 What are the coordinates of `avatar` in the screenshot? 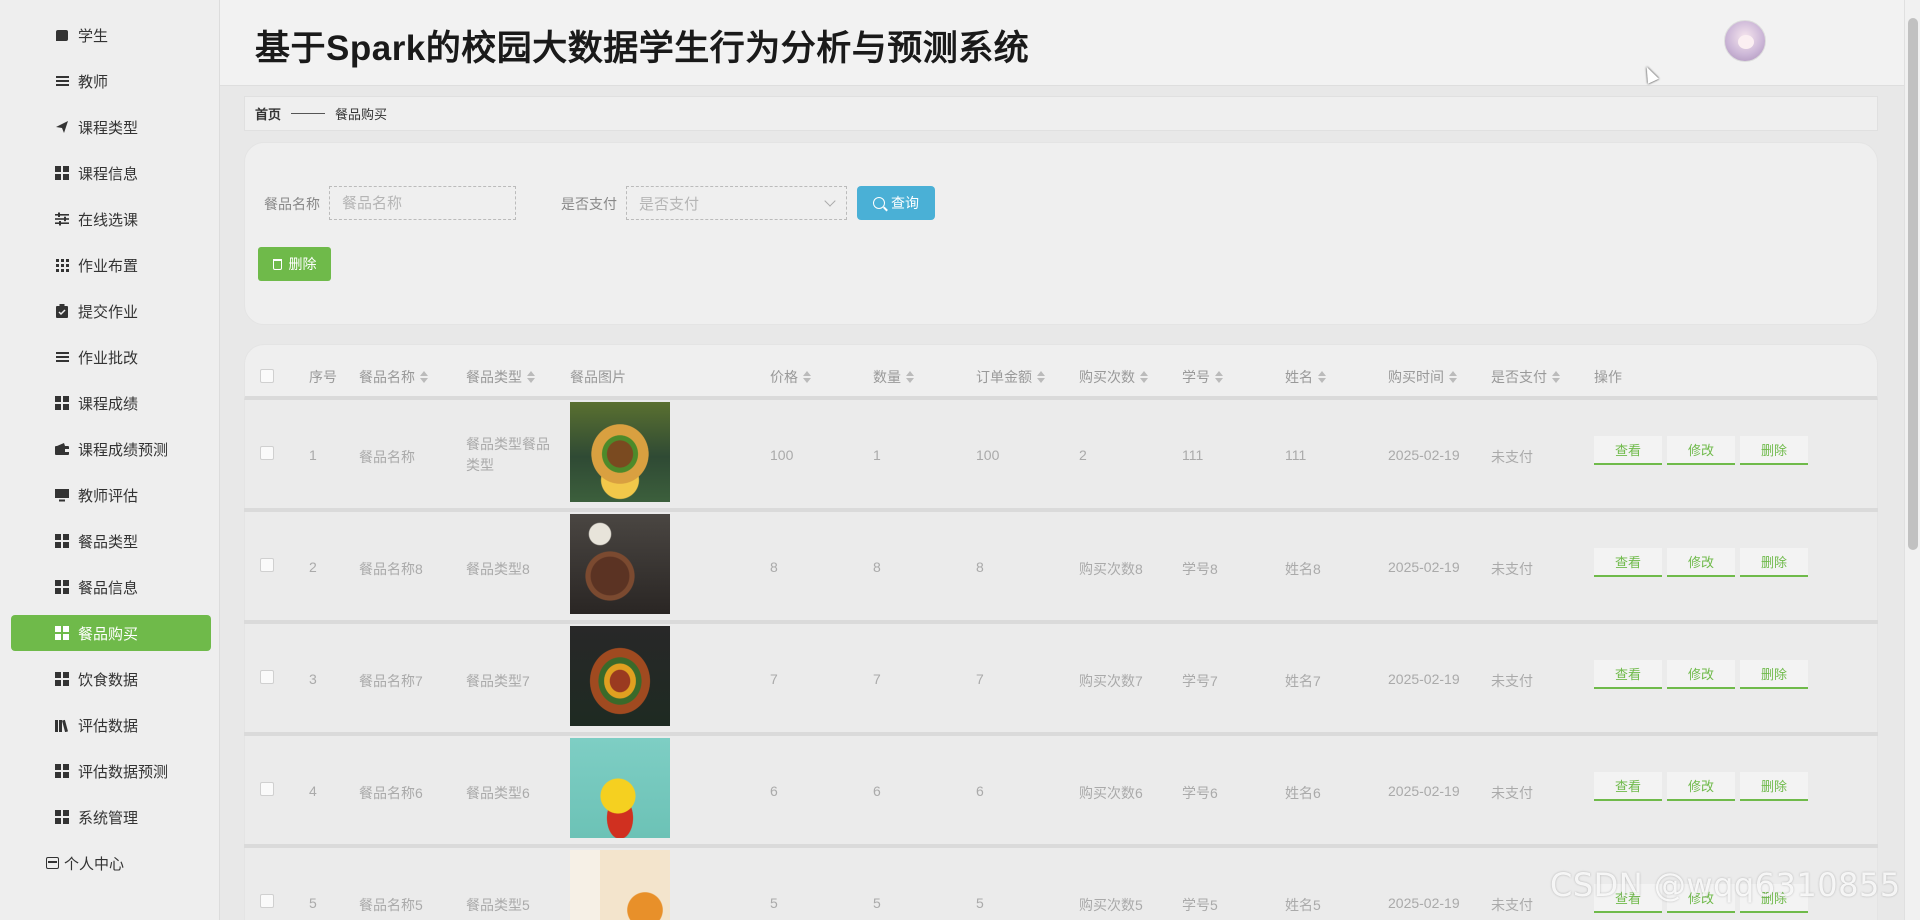 It's located at (1745, 41).